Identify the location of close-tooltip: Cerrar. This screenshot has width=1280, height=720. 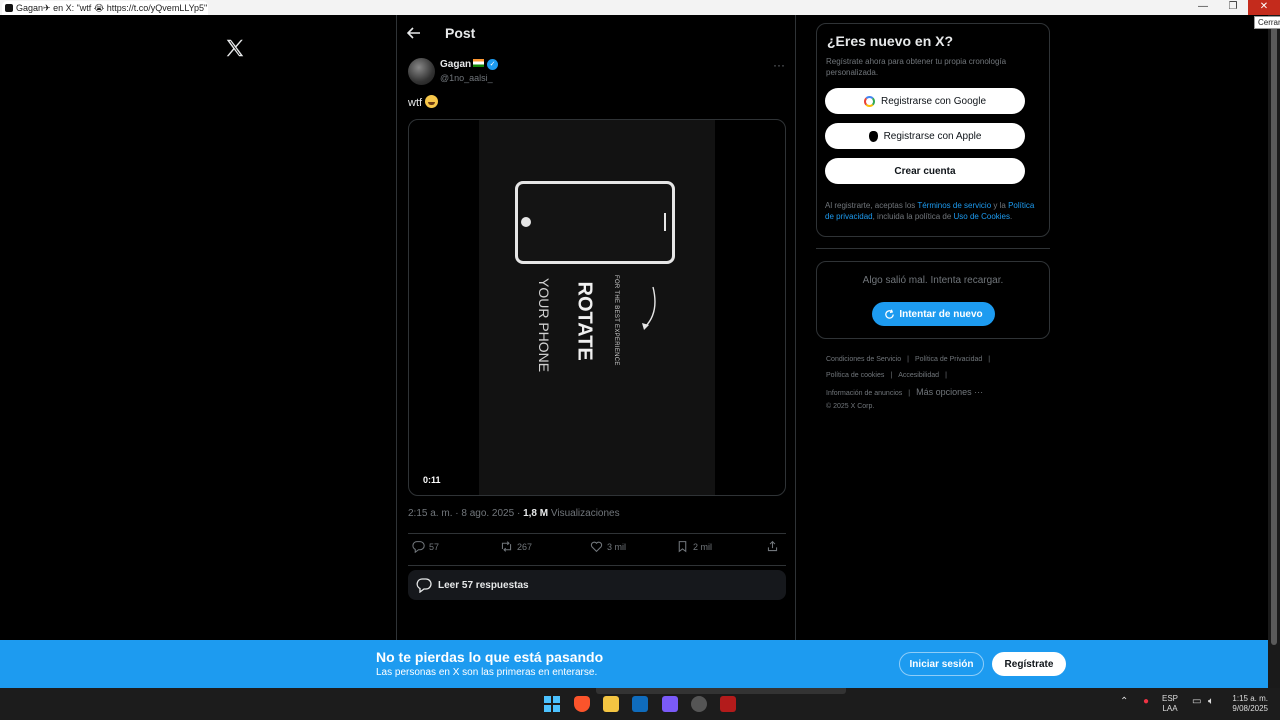
(1267, 22).